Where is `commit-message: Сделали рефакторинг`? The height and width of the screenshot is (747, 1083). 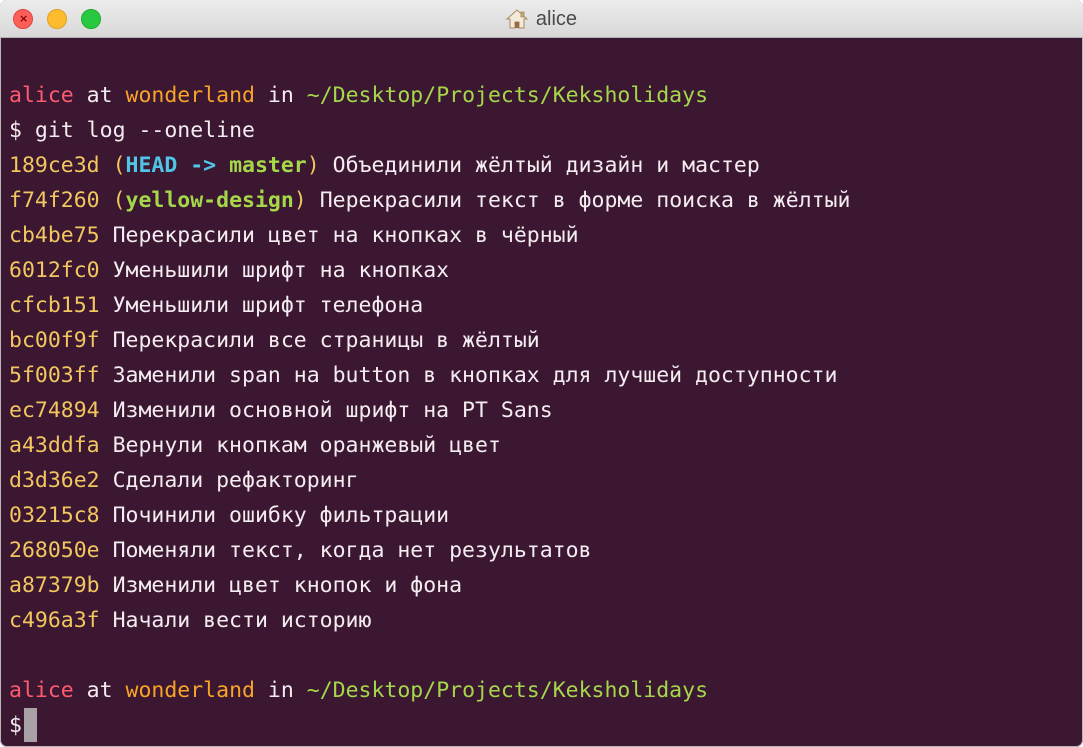
commit-message: Сделали рефакторинг is located at coordinates (235, 480).